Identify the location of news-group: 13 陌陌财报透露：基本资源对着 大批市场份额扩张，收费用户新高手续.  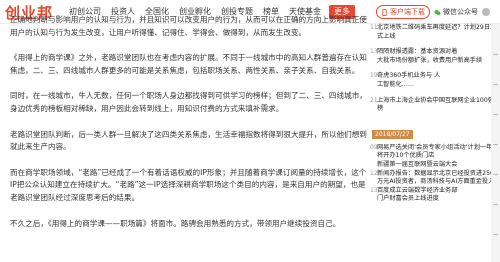
(435, 56).